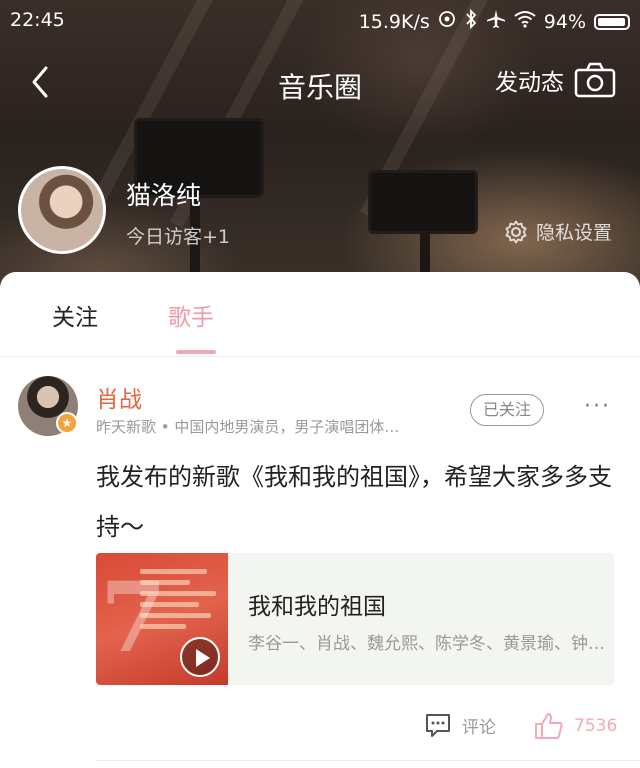  Describe the element at coordinates (368, 760) in the screenshot. I see `divider` at that location.